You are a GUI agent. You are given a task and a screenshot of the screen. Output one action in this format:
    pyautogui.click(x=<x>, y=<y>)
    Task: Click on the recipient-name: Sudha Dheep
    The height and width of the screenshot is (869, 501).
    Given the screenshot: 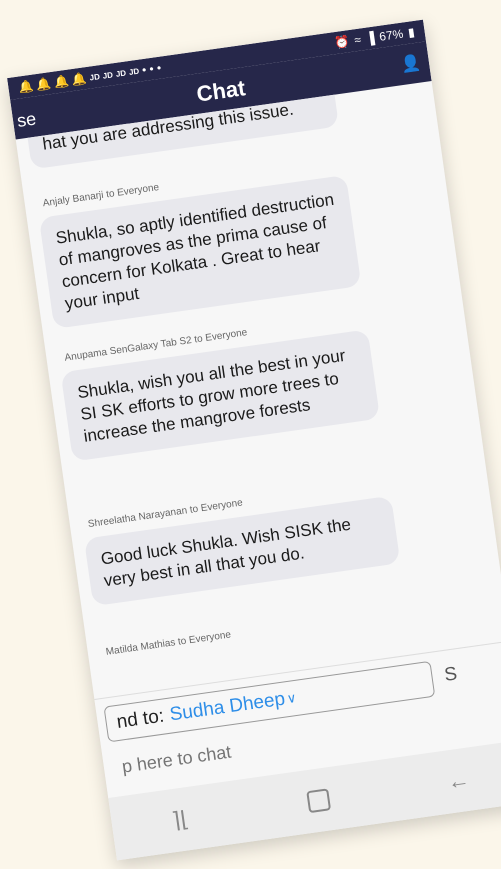 What is the action you would take?
    pyautogui.click(x=227, y=708)
    